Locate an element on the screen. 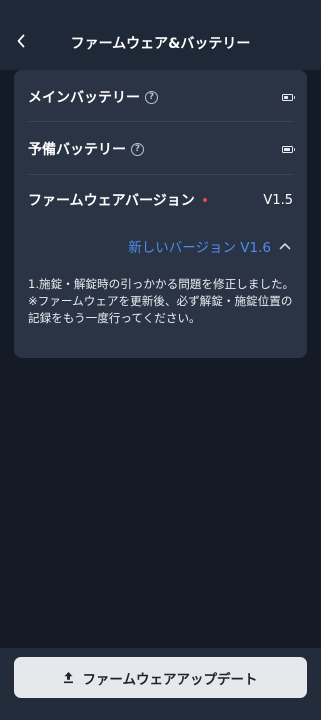 This screenshot has width=321, height=720. update-available-dot is located at coordinates (204, 200).